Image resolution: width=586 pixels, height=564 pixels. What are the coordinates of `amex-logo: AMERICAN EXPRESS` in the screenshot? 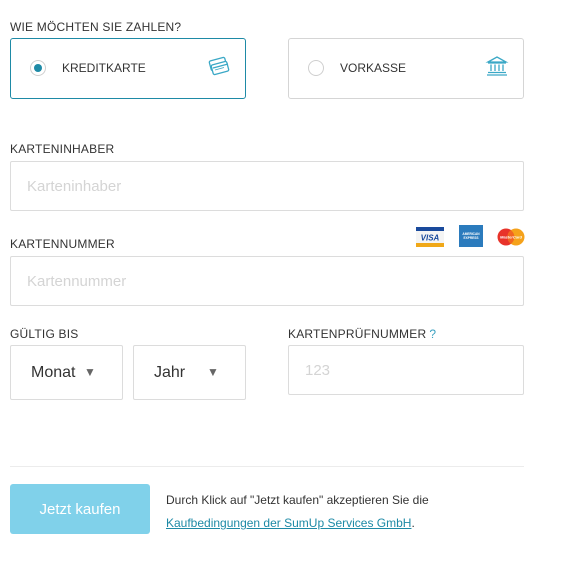 It's located at (471, 236).